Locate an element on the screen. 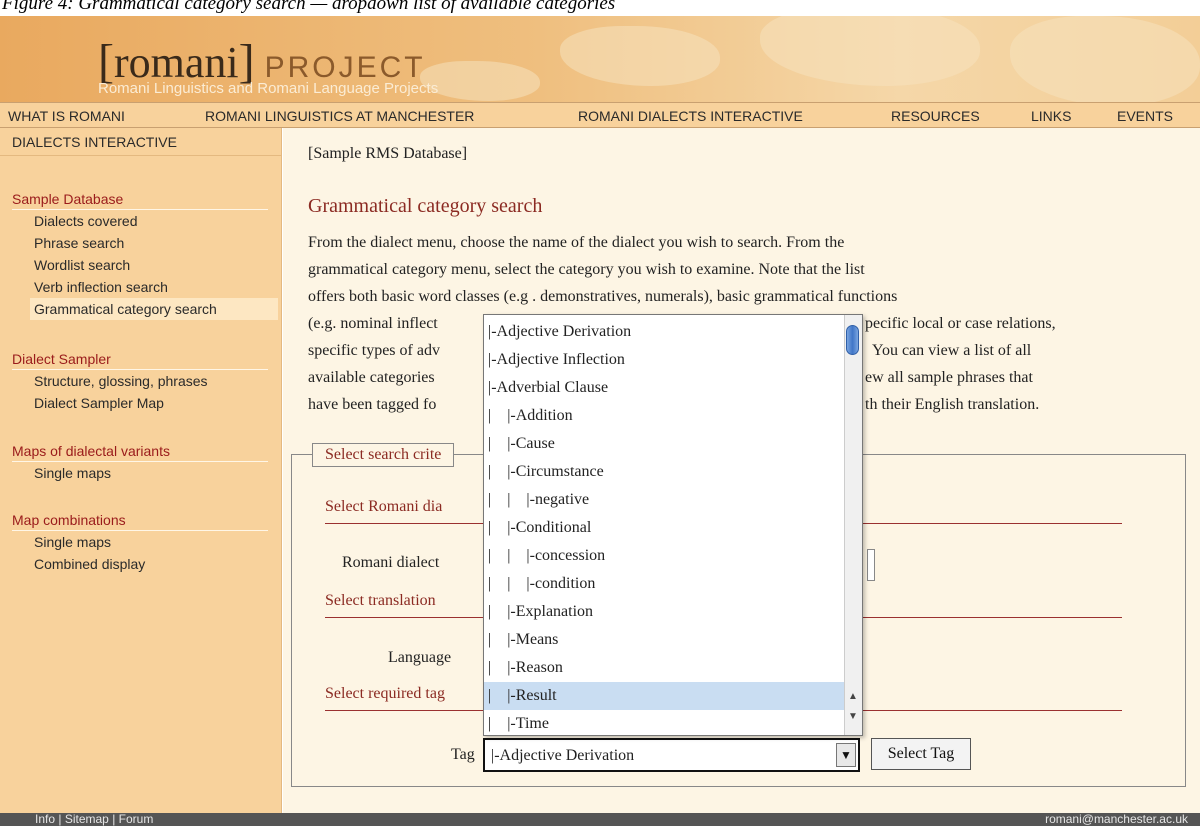 This screenshot has width=1200, height=826. dropdown-option: | | |-negative is located at coordinates (665, 500).